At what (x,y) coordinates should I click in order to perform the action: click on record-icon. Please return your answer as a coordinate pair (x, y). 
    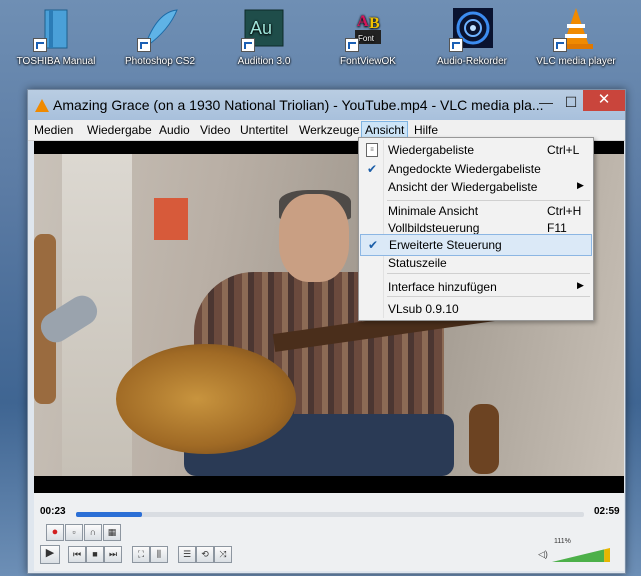
    Looking at the image, I should click on (472, 29).